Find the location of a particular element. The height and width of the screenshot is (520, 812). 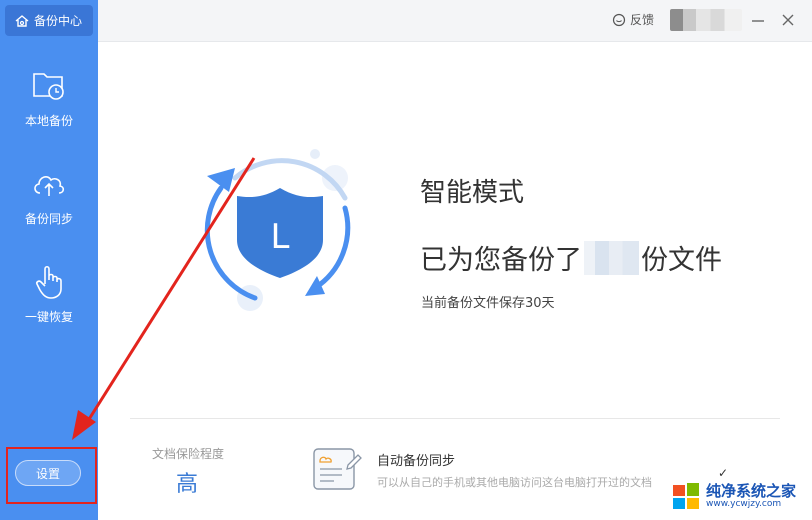

sidebar-item-label: 备份同步 is located at coordinates (48, 219).